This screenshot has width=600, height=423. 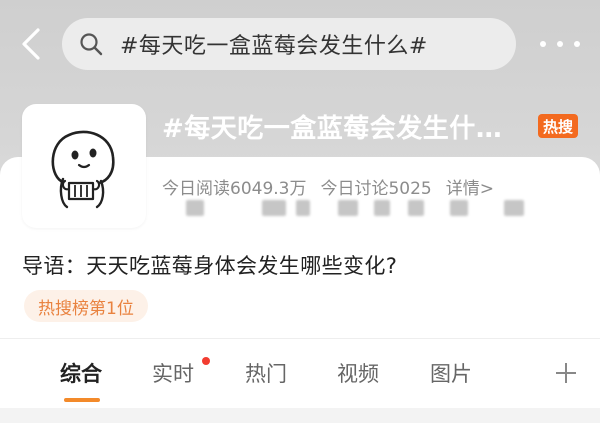 I want to click on more-dots-icon, so click(x=543, y=44).